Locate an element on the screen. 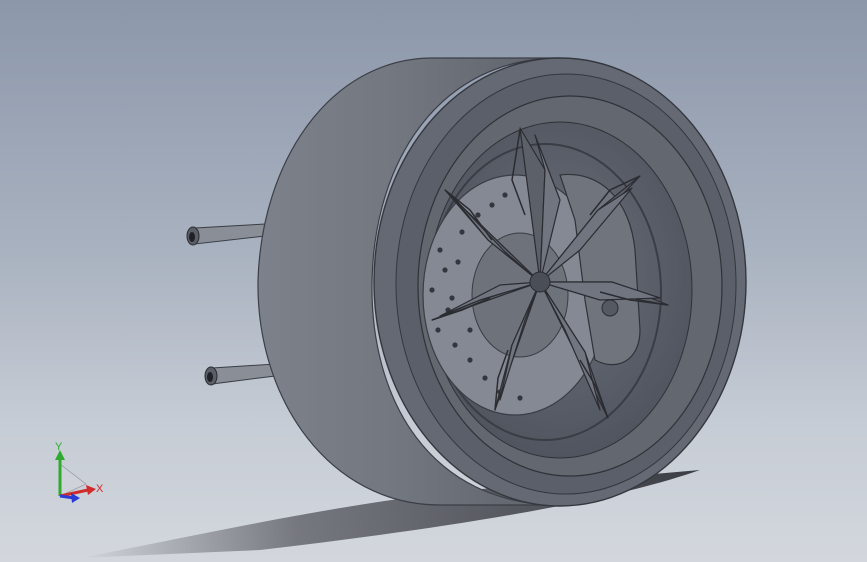  axle-stud-upper is located at coordinates (226, 234).